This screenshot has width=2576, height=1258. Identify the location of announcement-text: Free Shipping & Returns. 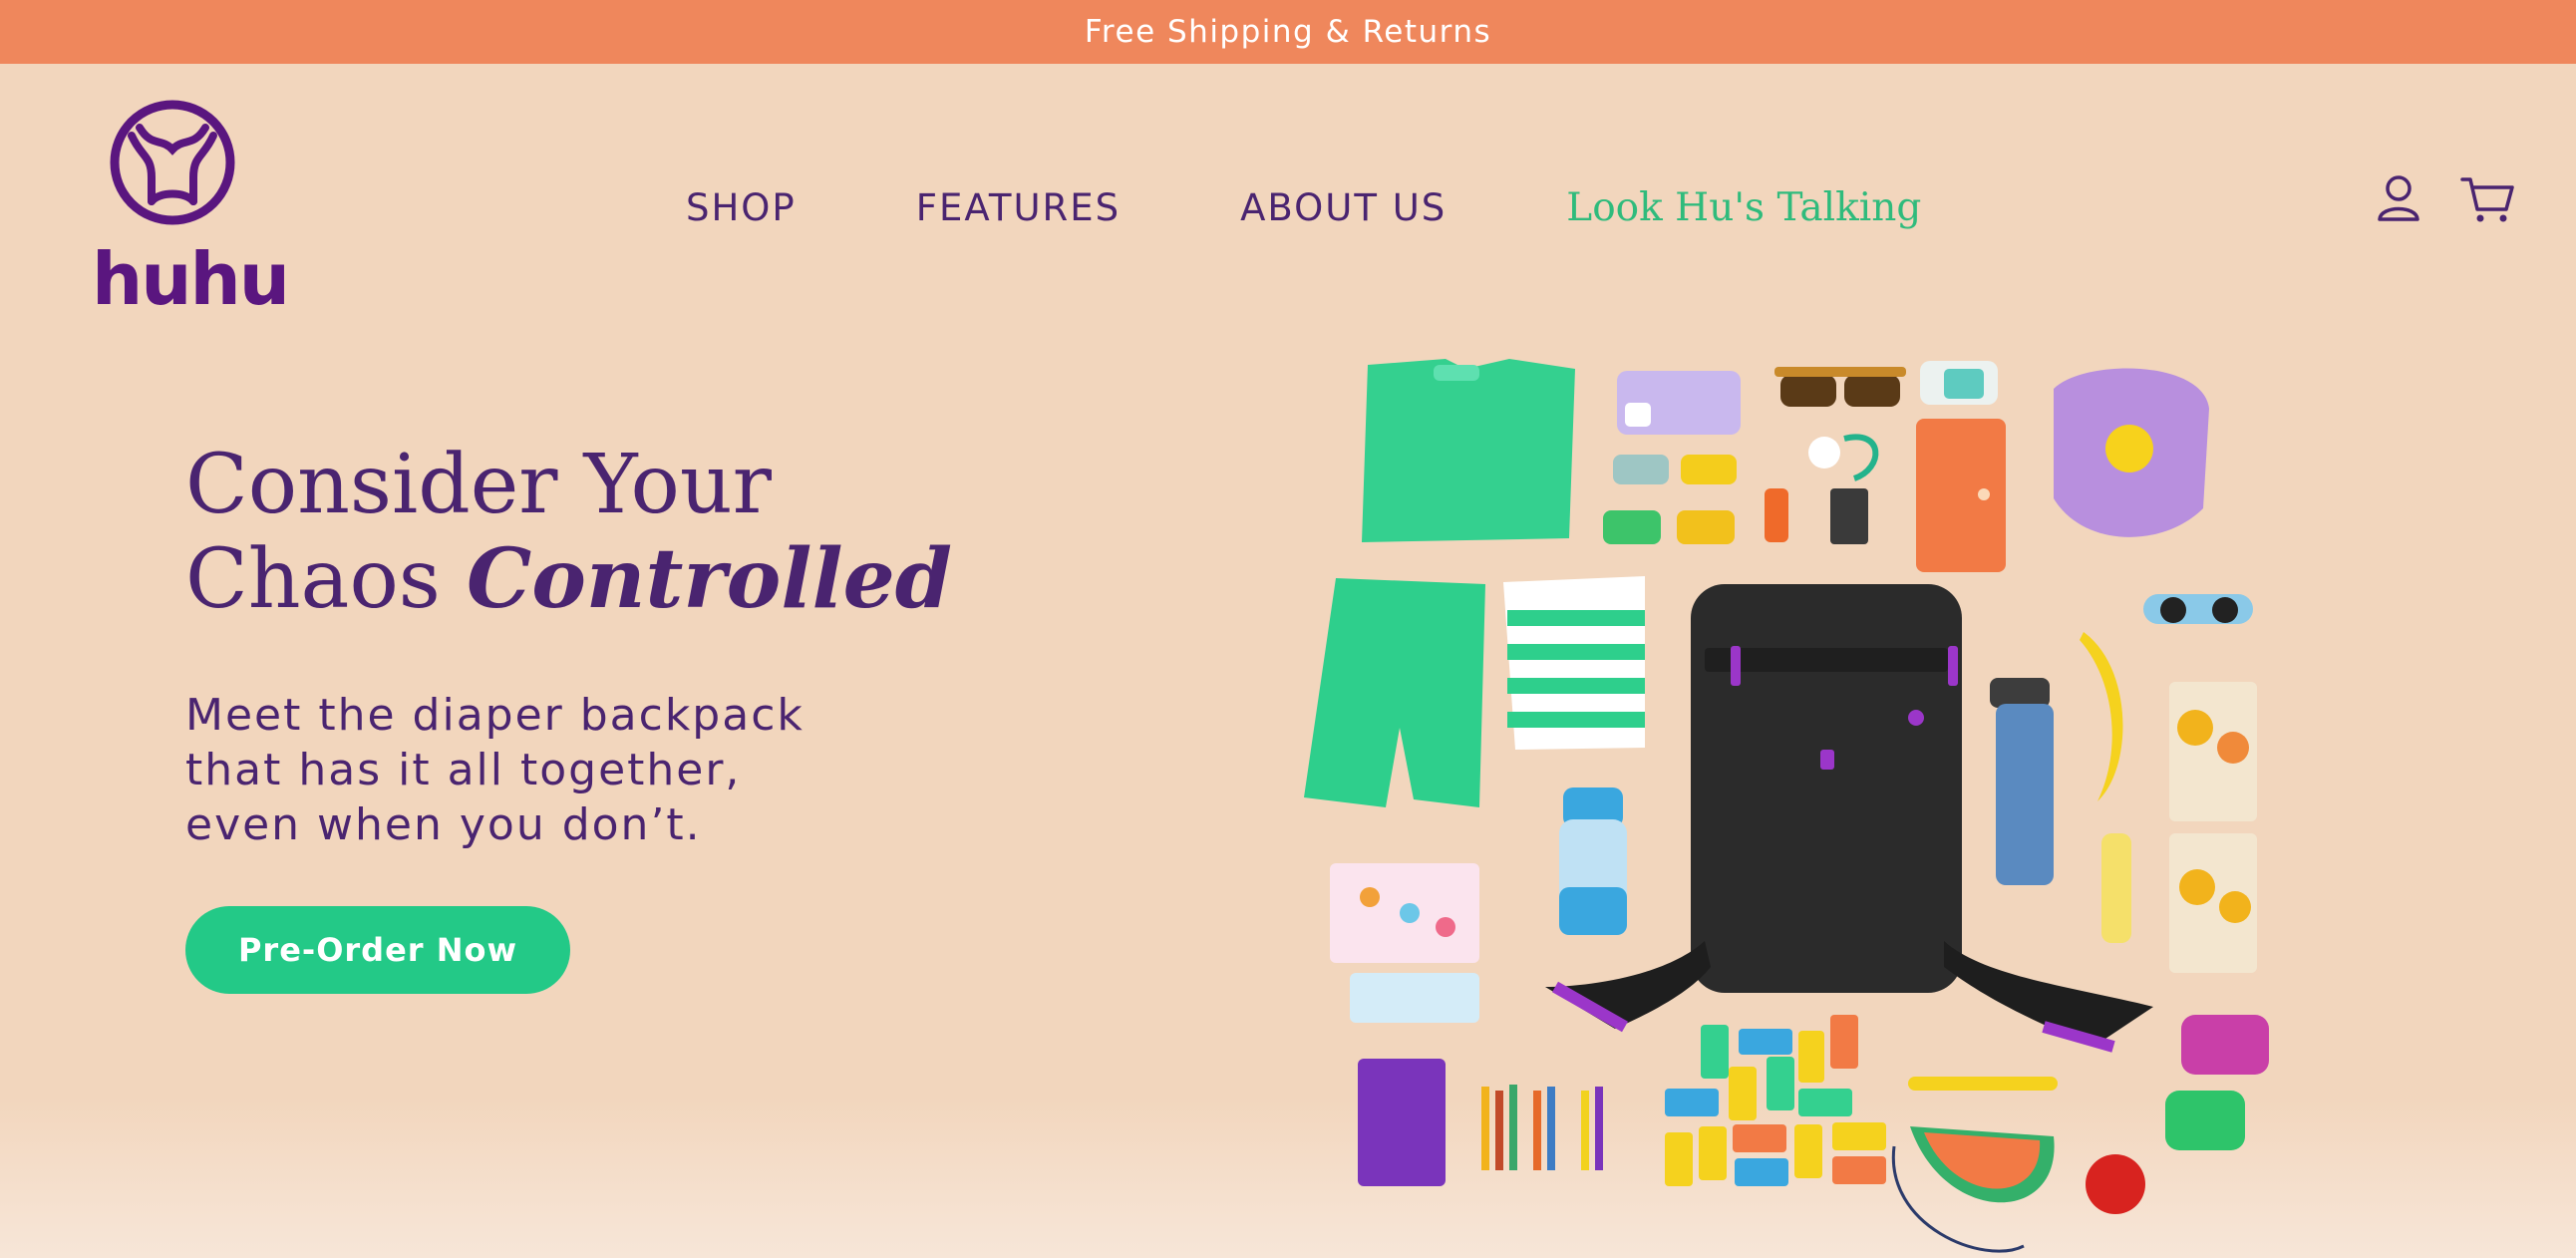
(1288, 32).